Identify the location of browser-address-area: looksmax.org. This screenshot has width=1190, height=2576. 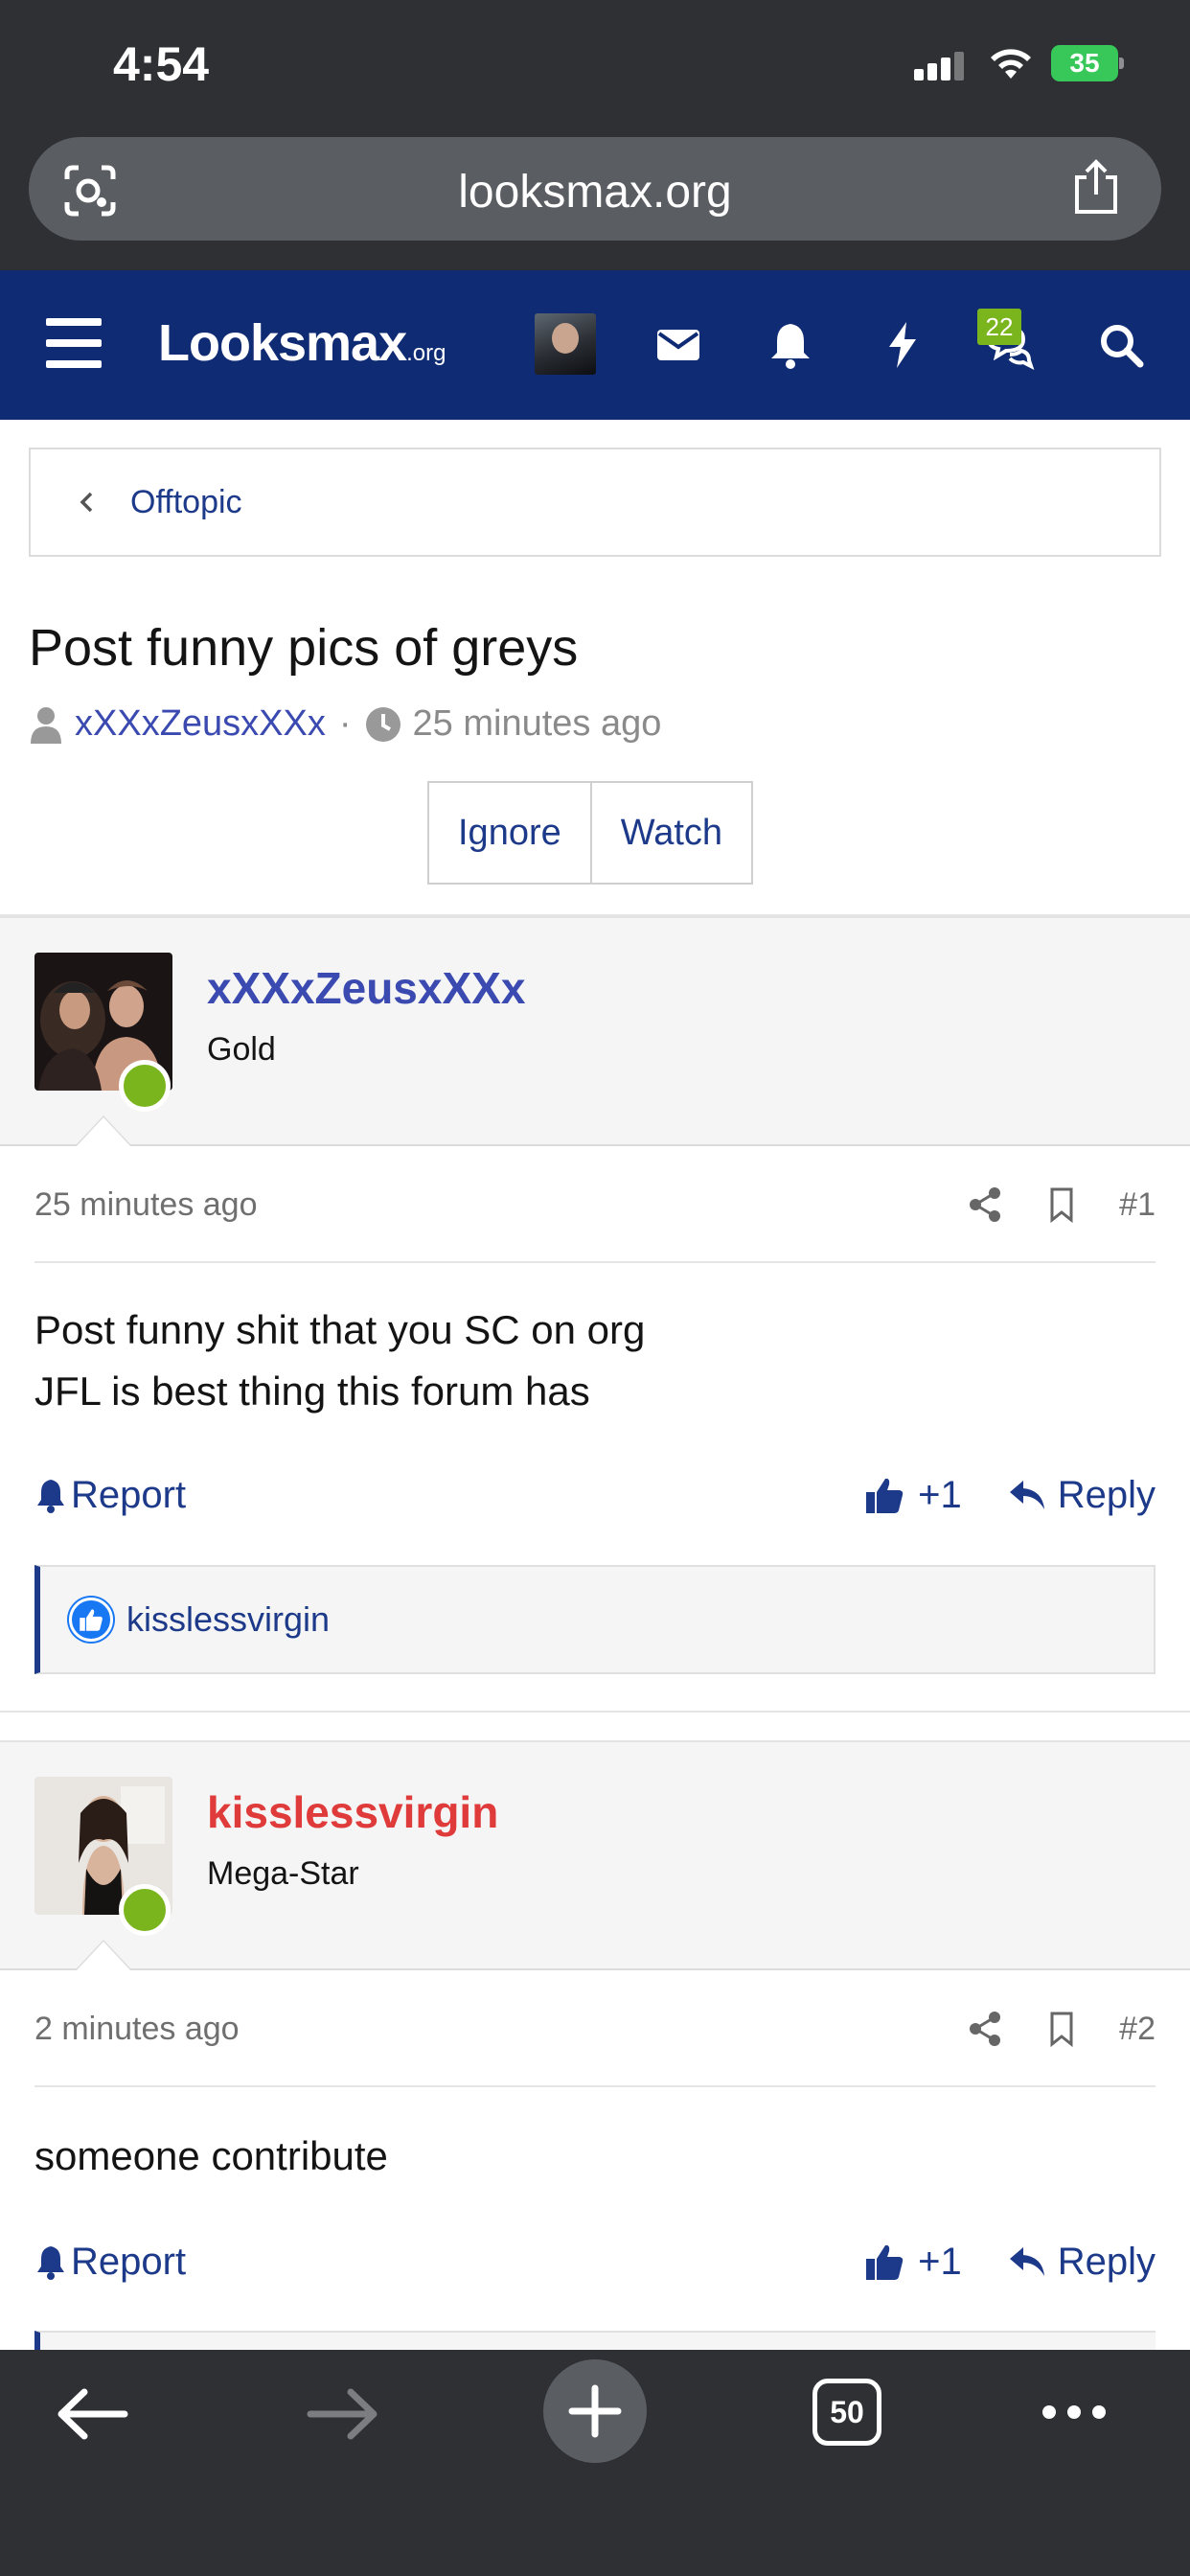
(595, 199).